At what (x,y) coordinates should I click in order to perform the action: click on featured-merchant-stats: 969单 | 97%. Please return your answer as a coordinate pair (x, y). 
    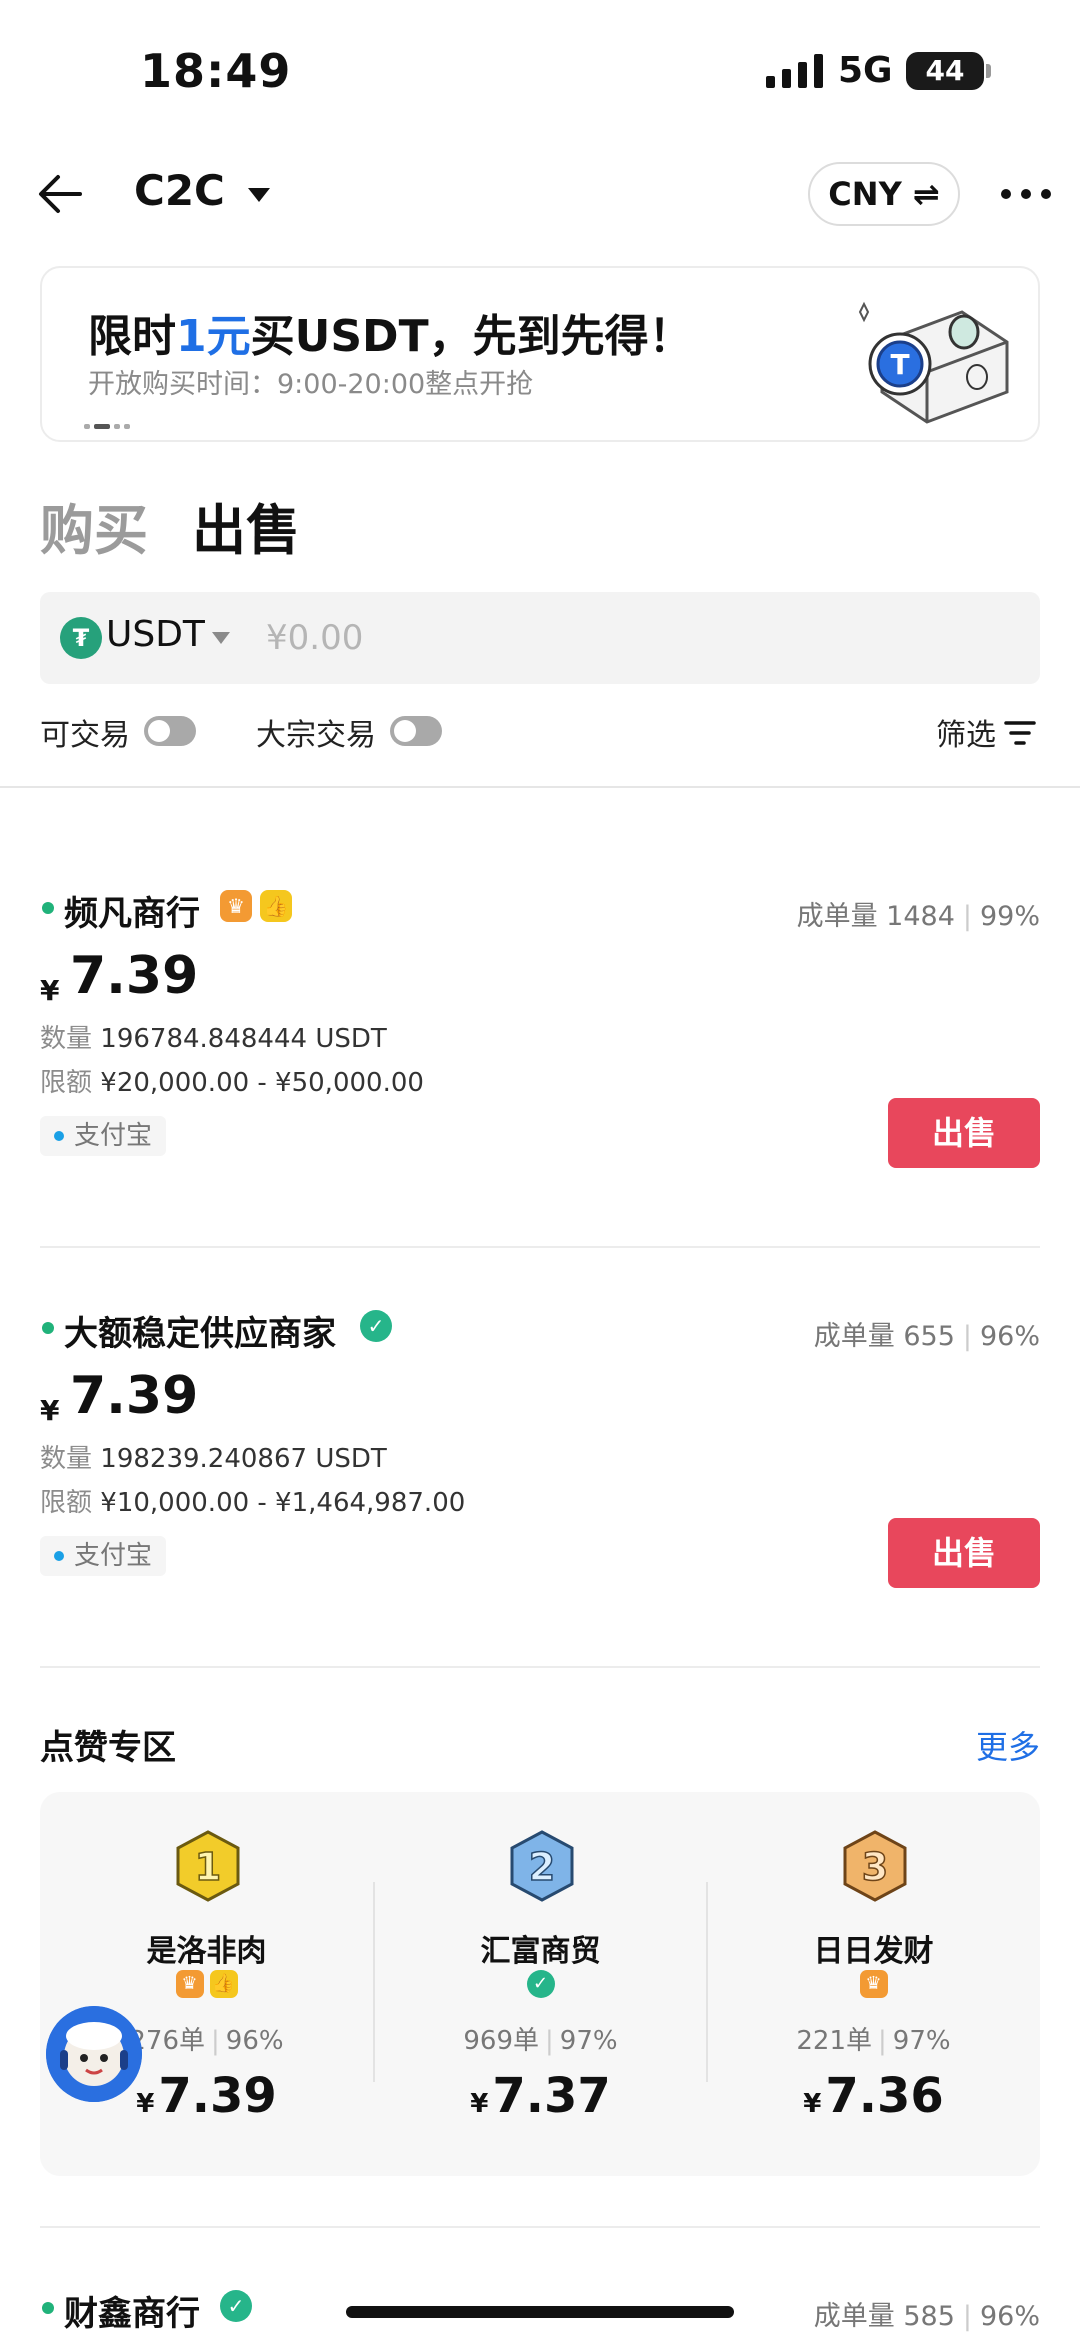
    Looking at the image, I should click on (540, 2038).